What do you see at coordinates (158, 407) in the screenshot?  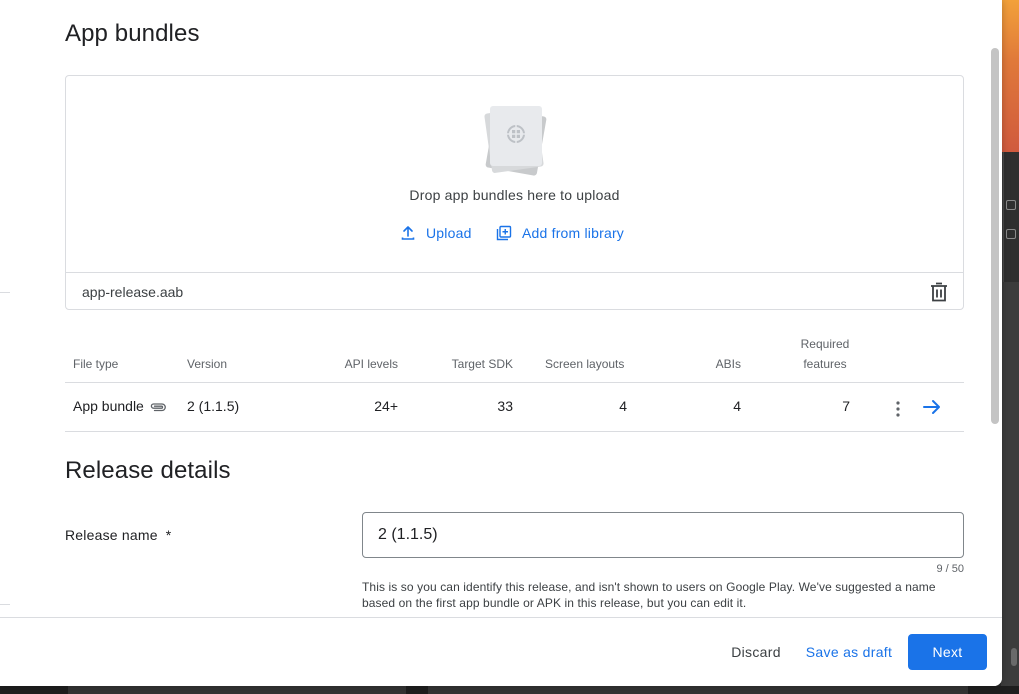 I see `paperclip-icon` at bounding box center [158, 407].